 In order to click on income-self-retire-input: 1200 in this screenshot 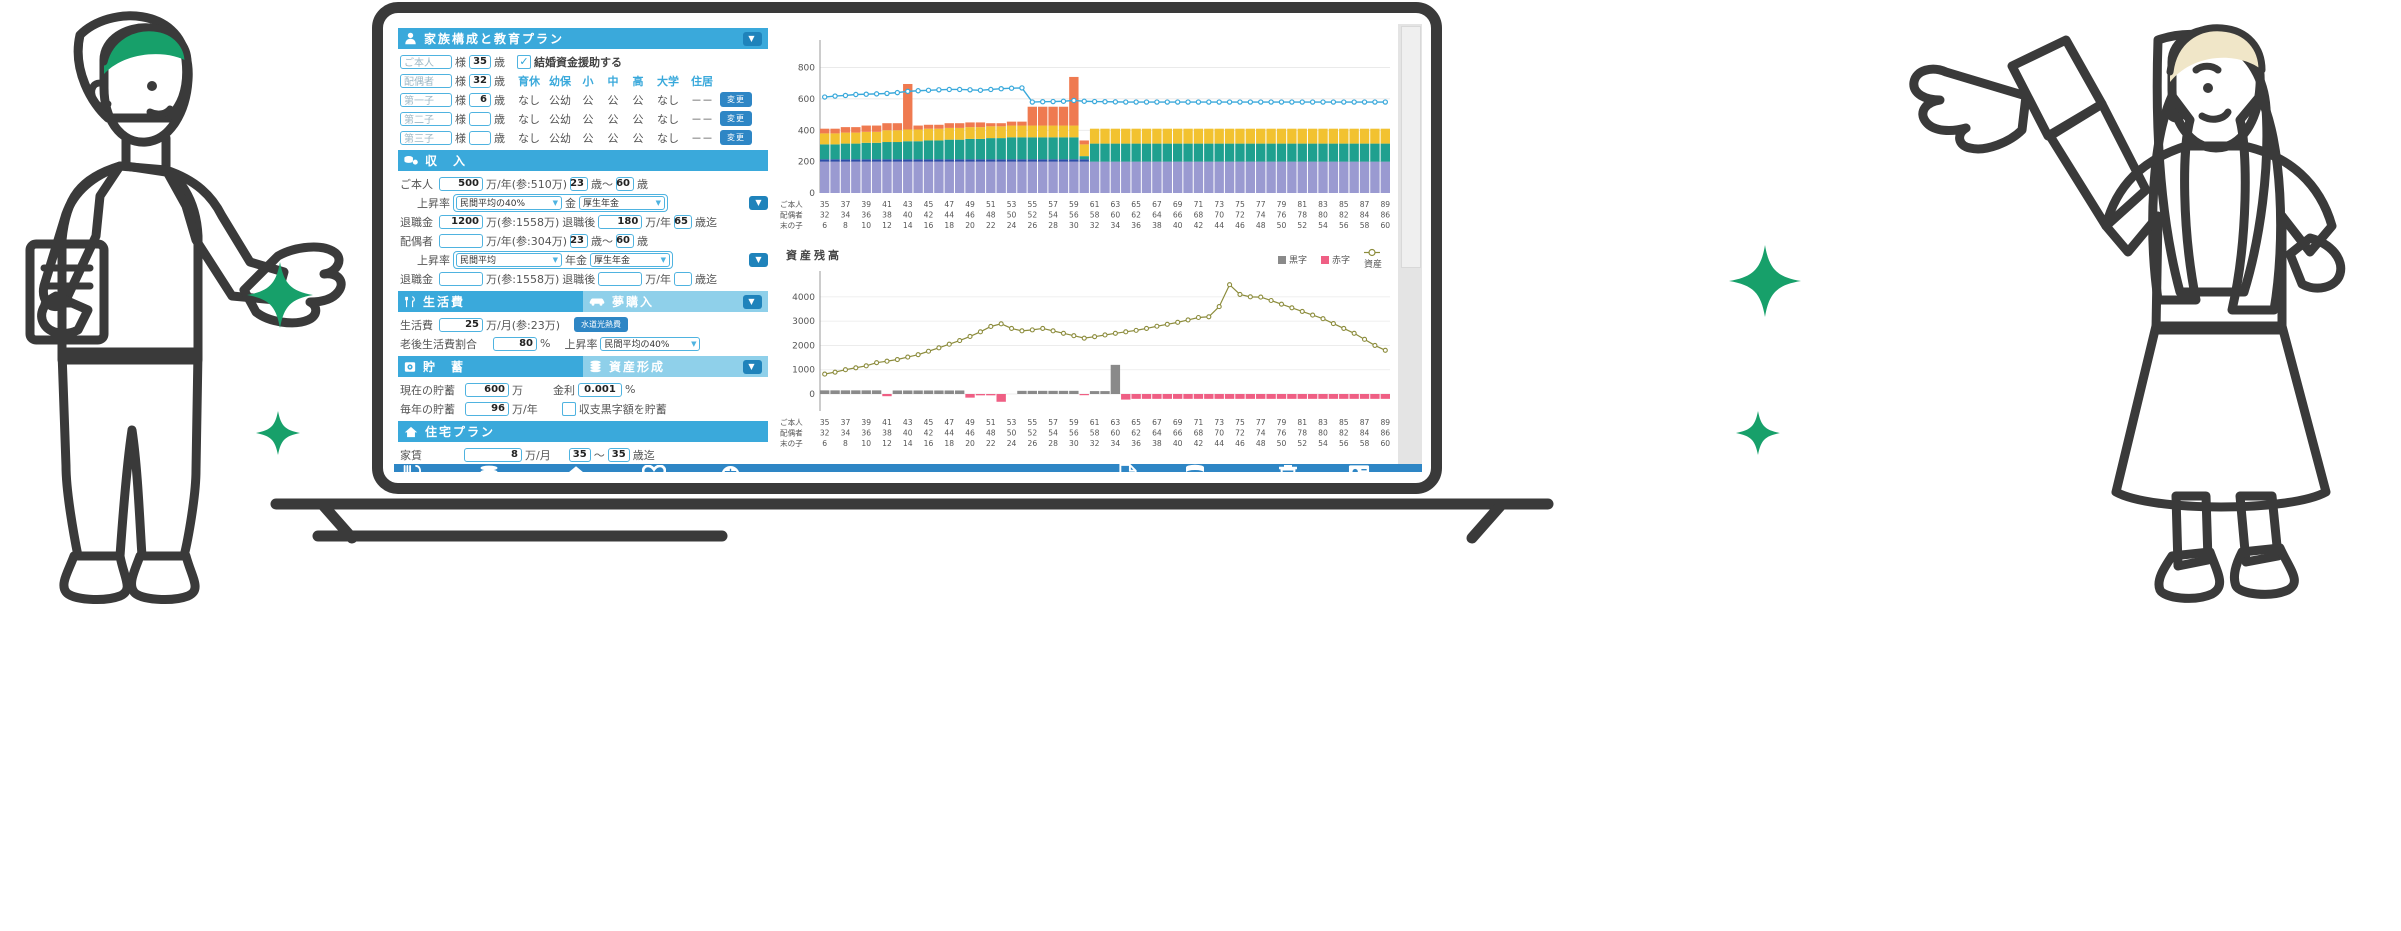, I will do `click(461, 221)`.